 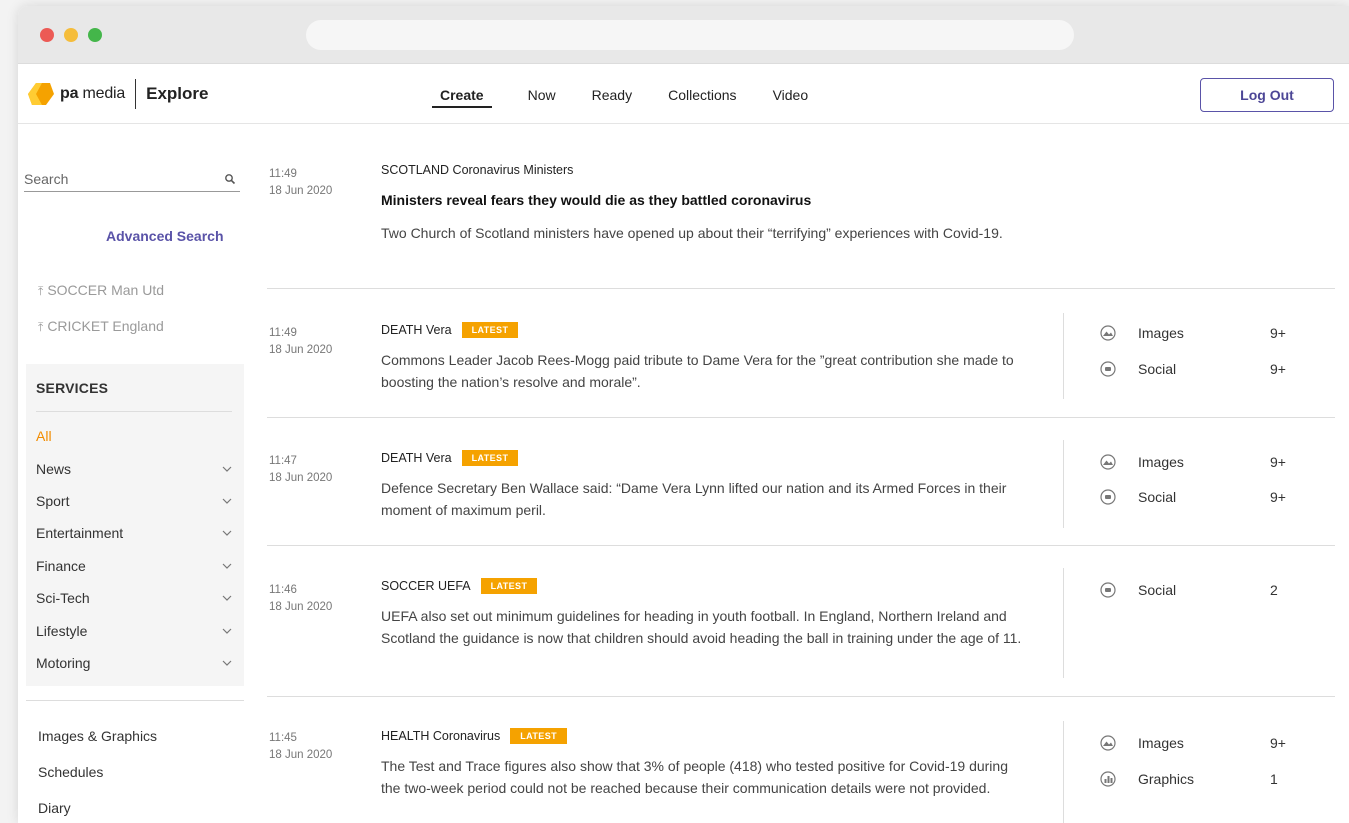 I want to click on story-timestamp: 11:45 18 Jun 2020, so click(x=301, y=746).